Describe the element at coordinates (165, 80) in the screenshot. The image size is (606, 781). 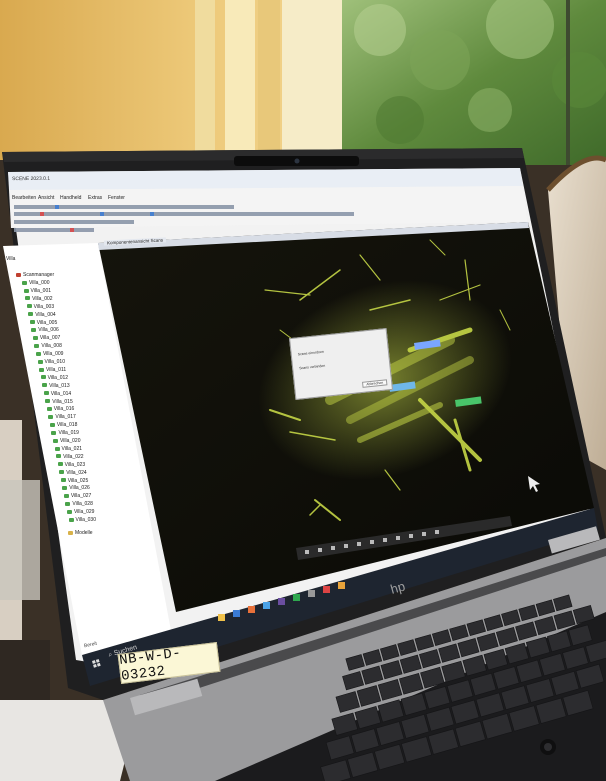
I see `wall` at that location.